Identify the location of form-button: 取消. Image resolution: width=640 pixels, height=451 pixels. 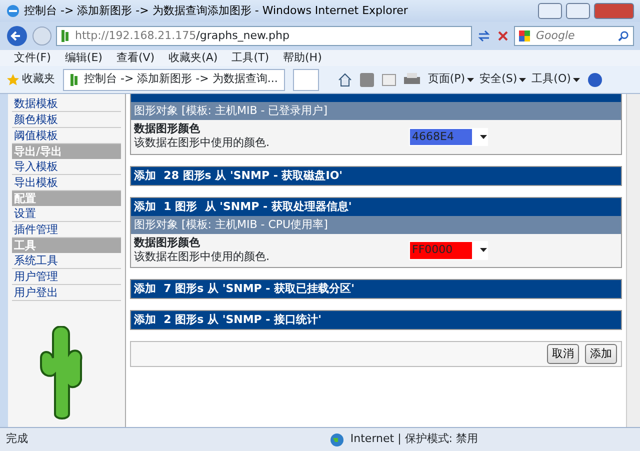
(563, 354).